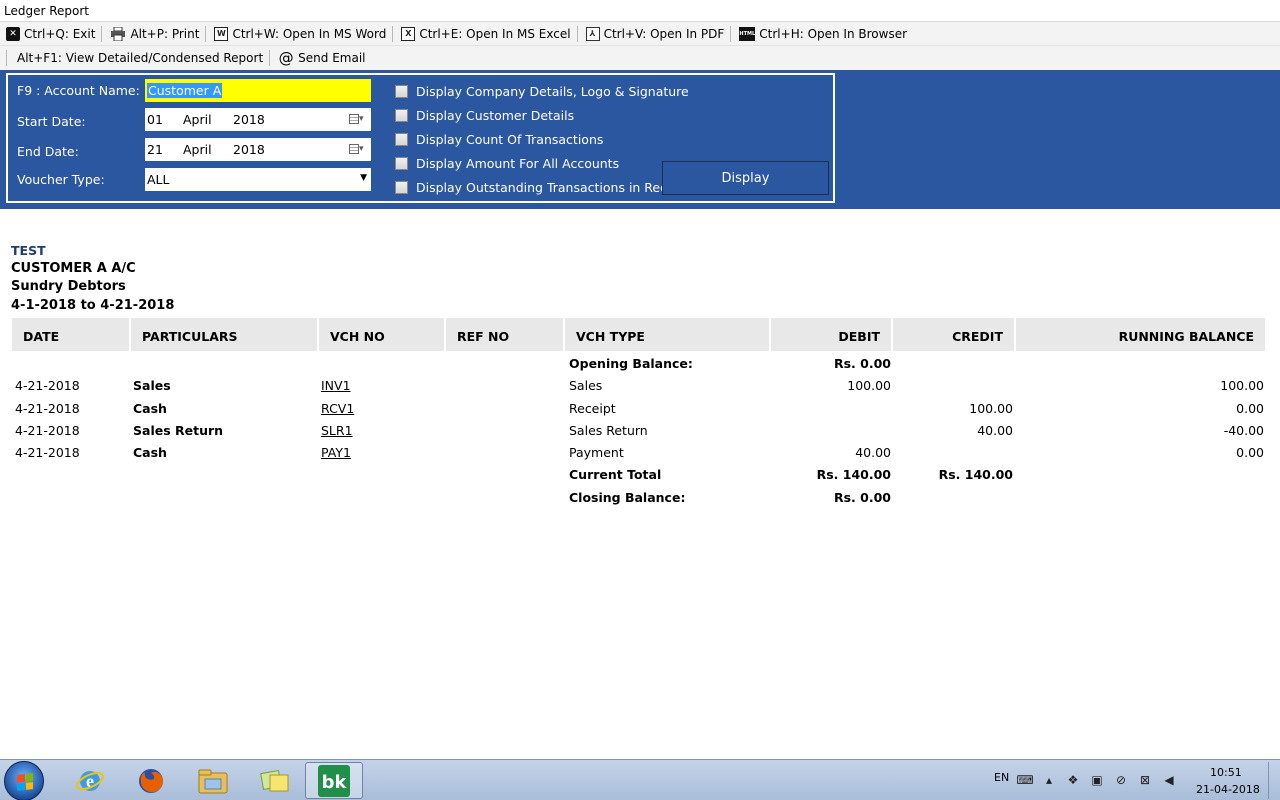 The image size is (1280, 800). Describe the element at coordinates (1242, 385) in the screenshot. I see `row-balance: 100.00` at that location.